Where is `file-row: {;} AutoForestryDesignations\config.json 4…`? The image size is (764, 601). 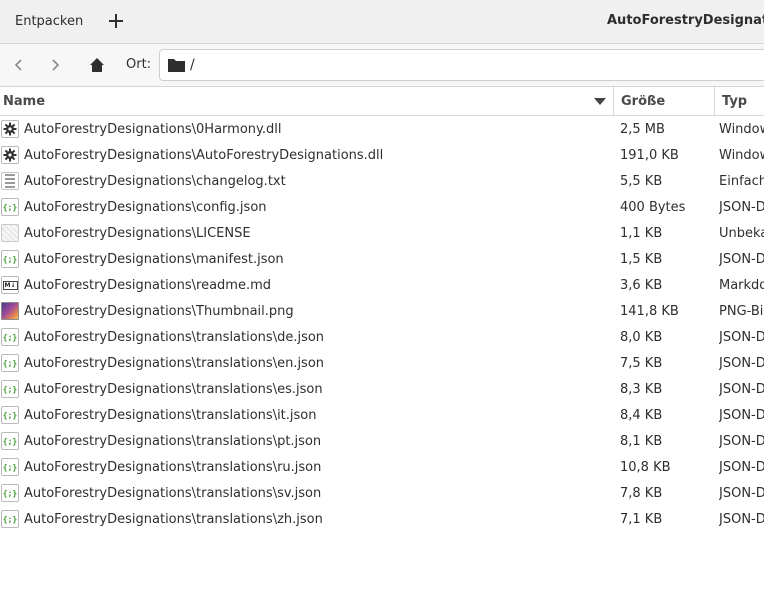
file-row: {;} AutoForestryDesignations\config.json 4… is located at coordinates (382, 207).